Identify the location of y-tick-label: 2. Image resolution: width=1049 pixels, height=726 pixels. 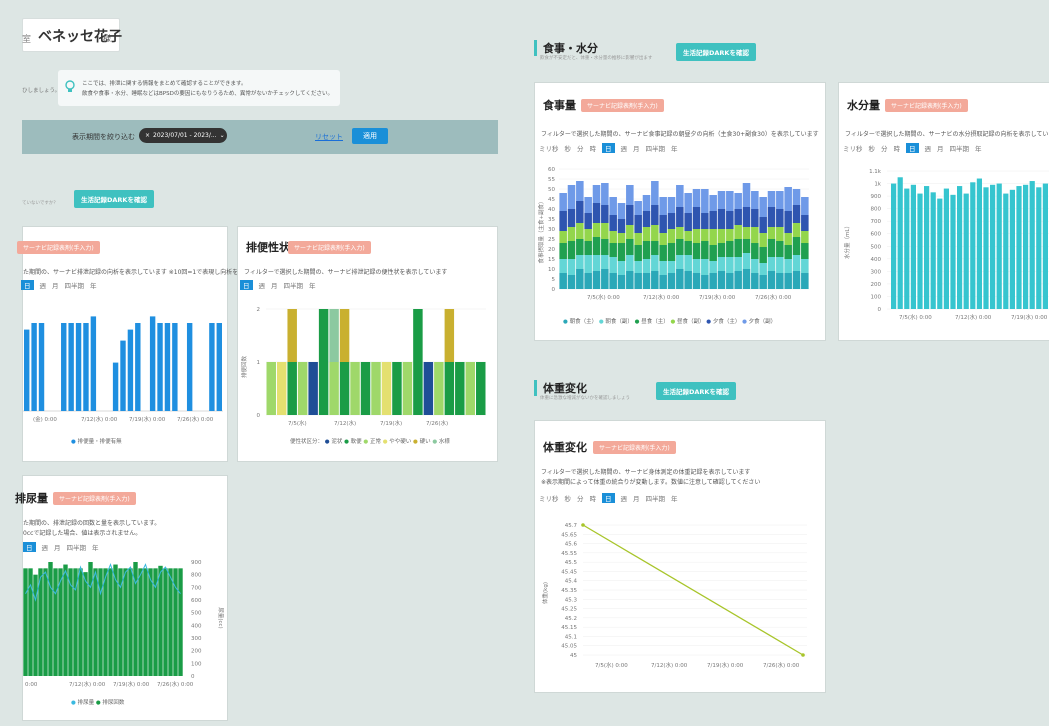
(259, 310).